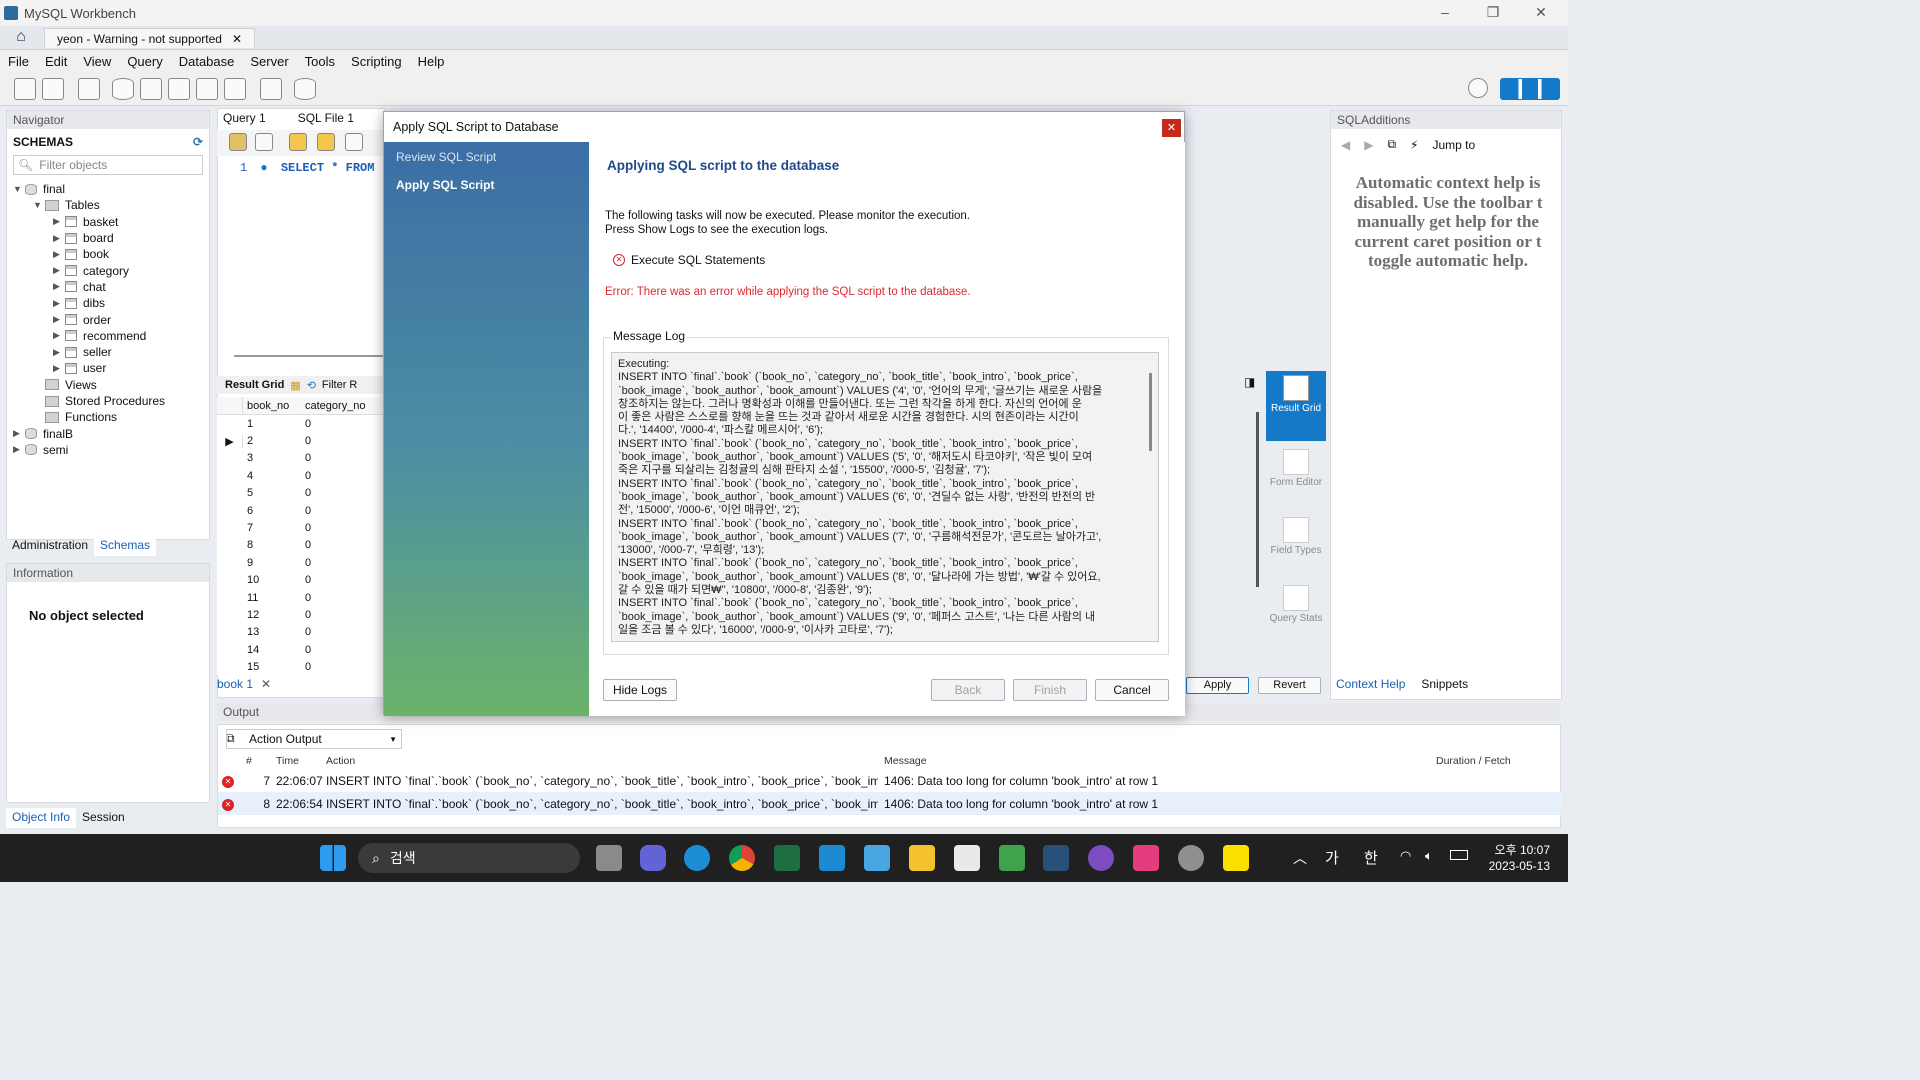 The image size is (1920, 1080). What do you see at coordinates (1217, 685) in the screenshot?
I see `apply-button: Apply` at bounding box center [1217, 685].